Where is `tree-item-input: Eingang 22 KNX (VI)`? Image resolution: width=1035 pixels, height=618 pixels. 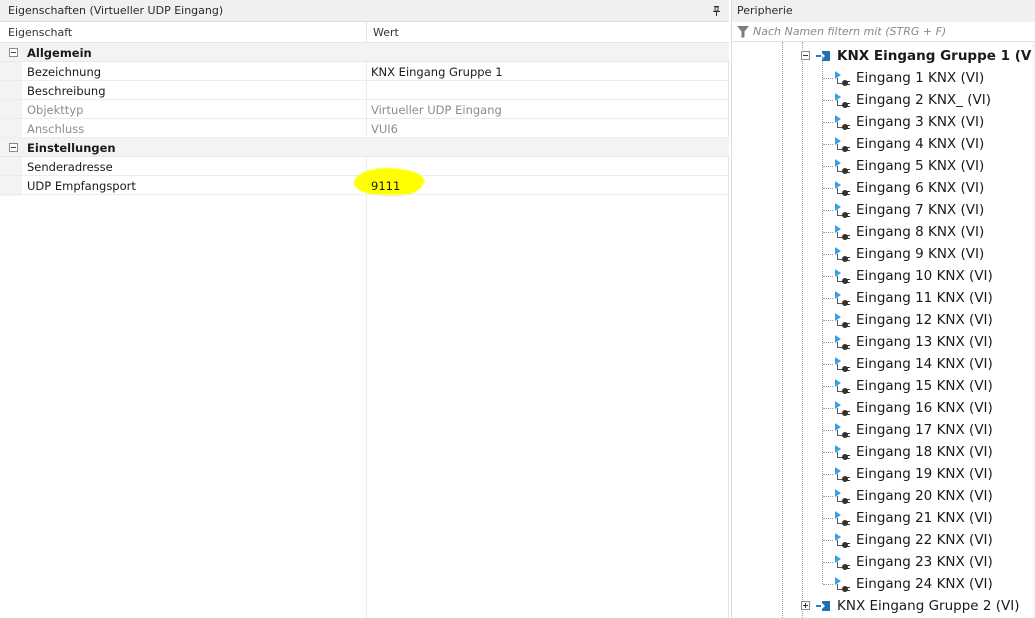 tree-item-input: Eingang 22 KNX (VI) is located at coordinates (933, 540).